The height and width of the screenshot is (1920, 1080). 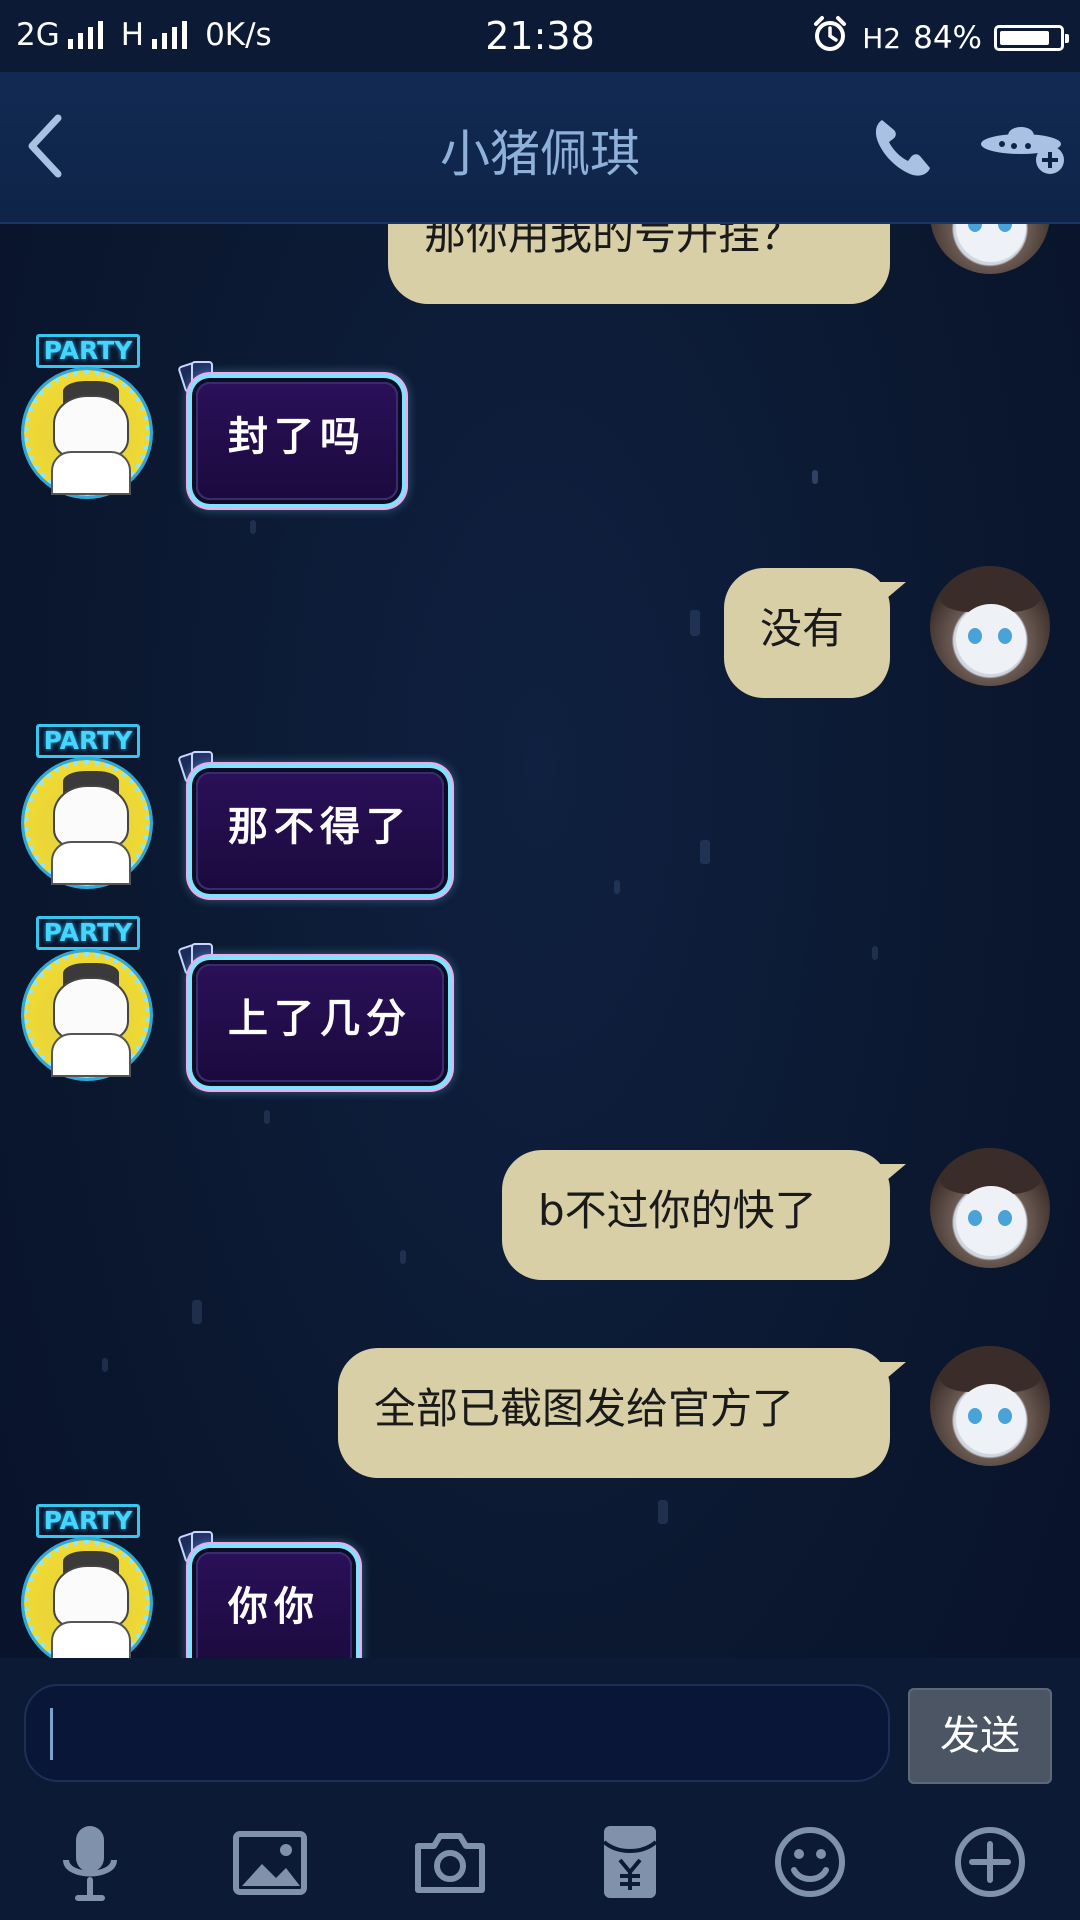 I want to click on title-bar: 小猪佩琪, so click(x=540, y=148).